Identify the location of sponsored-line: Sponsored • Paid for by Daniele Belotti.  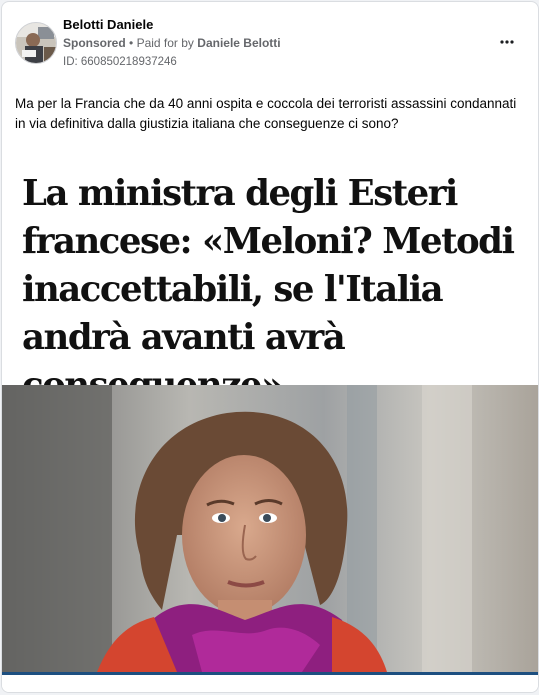
(172, 43).